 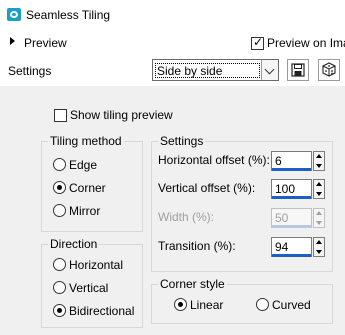 What do you see at coordinates (319, 218) in the screenshot?
I see `width-stepper` at bounding box center [319, 218].